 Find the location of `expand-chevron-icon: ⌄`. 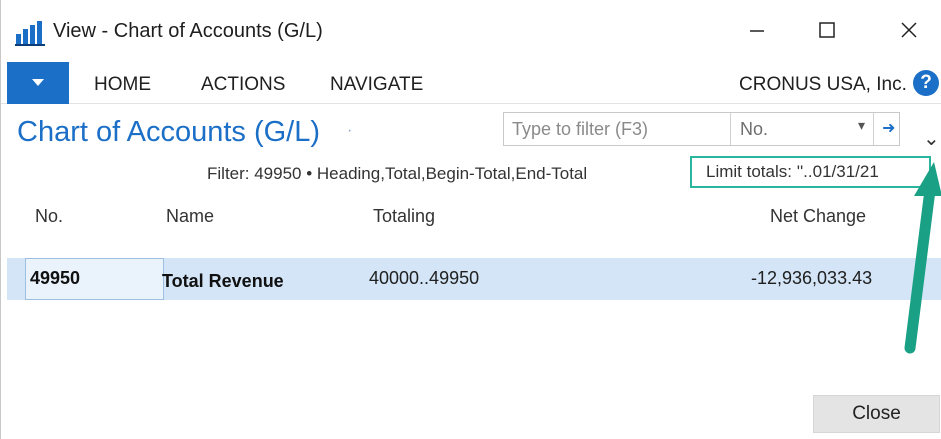

expand-chevron-icon: ⌄ is located at coordinates (931, 138).